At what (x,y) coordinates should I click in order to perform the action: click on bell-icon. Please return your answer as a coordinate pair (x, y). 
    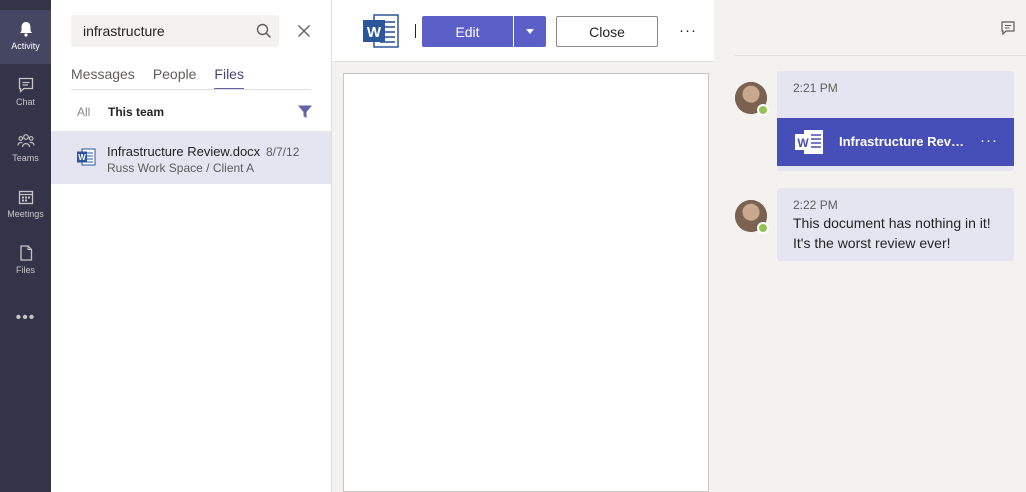
    Looking at the image, I should click on (25, 29).